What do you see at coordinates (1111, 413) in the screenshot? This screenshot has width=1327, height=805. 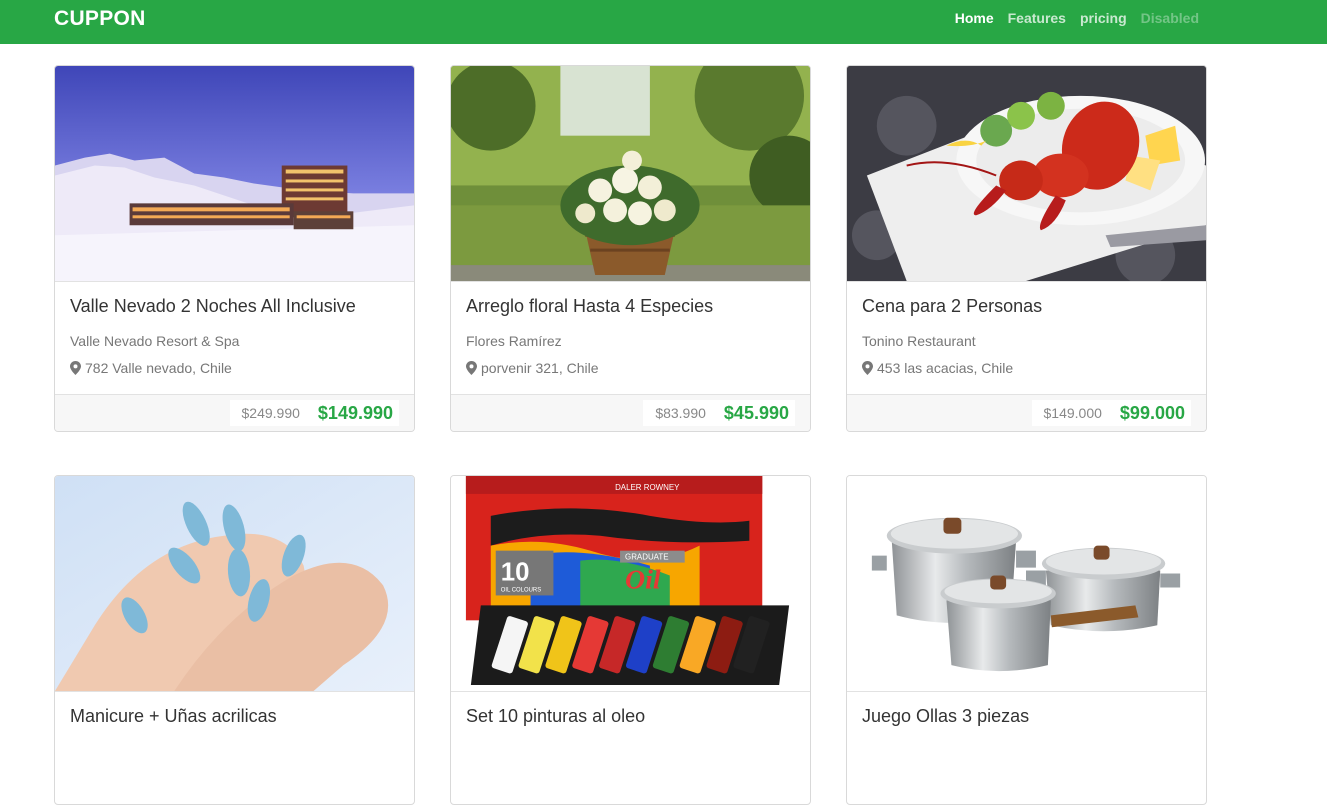 I see `price-box: $149.000 $99.000` at bounding box center [1111, 413].